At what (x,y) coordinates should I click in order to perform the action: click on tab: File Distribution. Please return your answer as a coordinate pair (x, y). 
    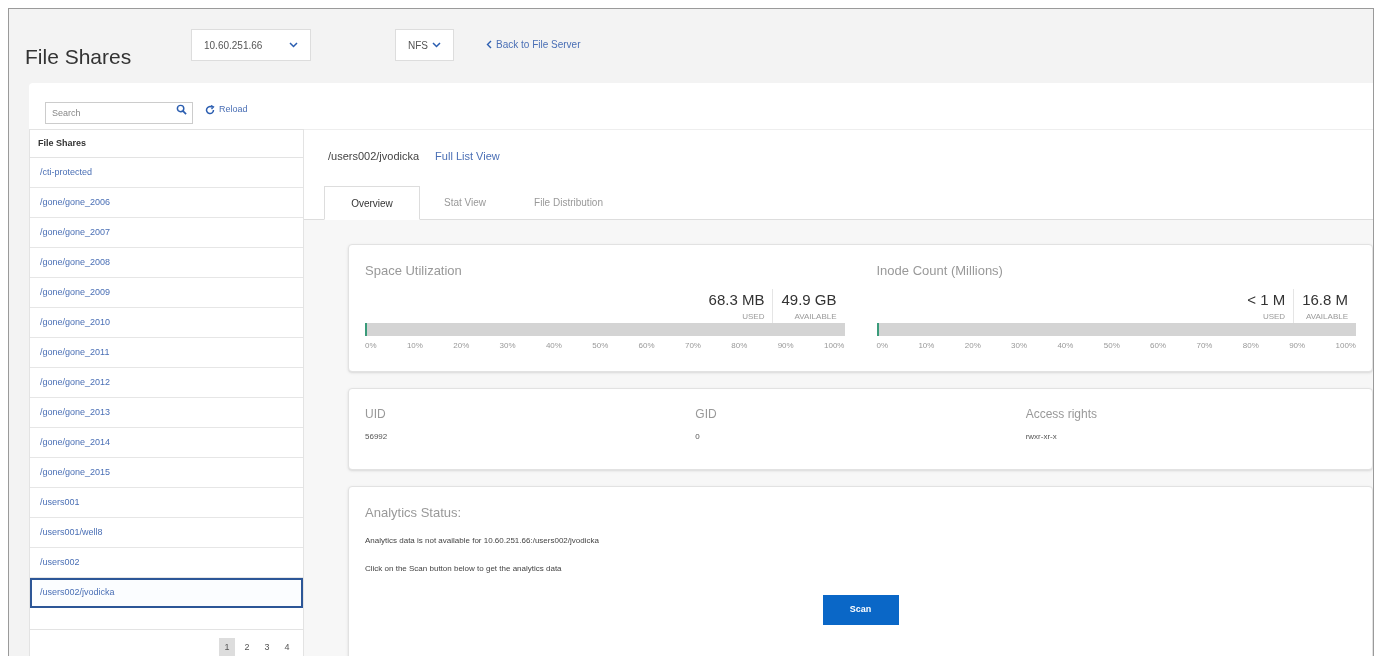
    Looking at the image, I should click on (568, 202).